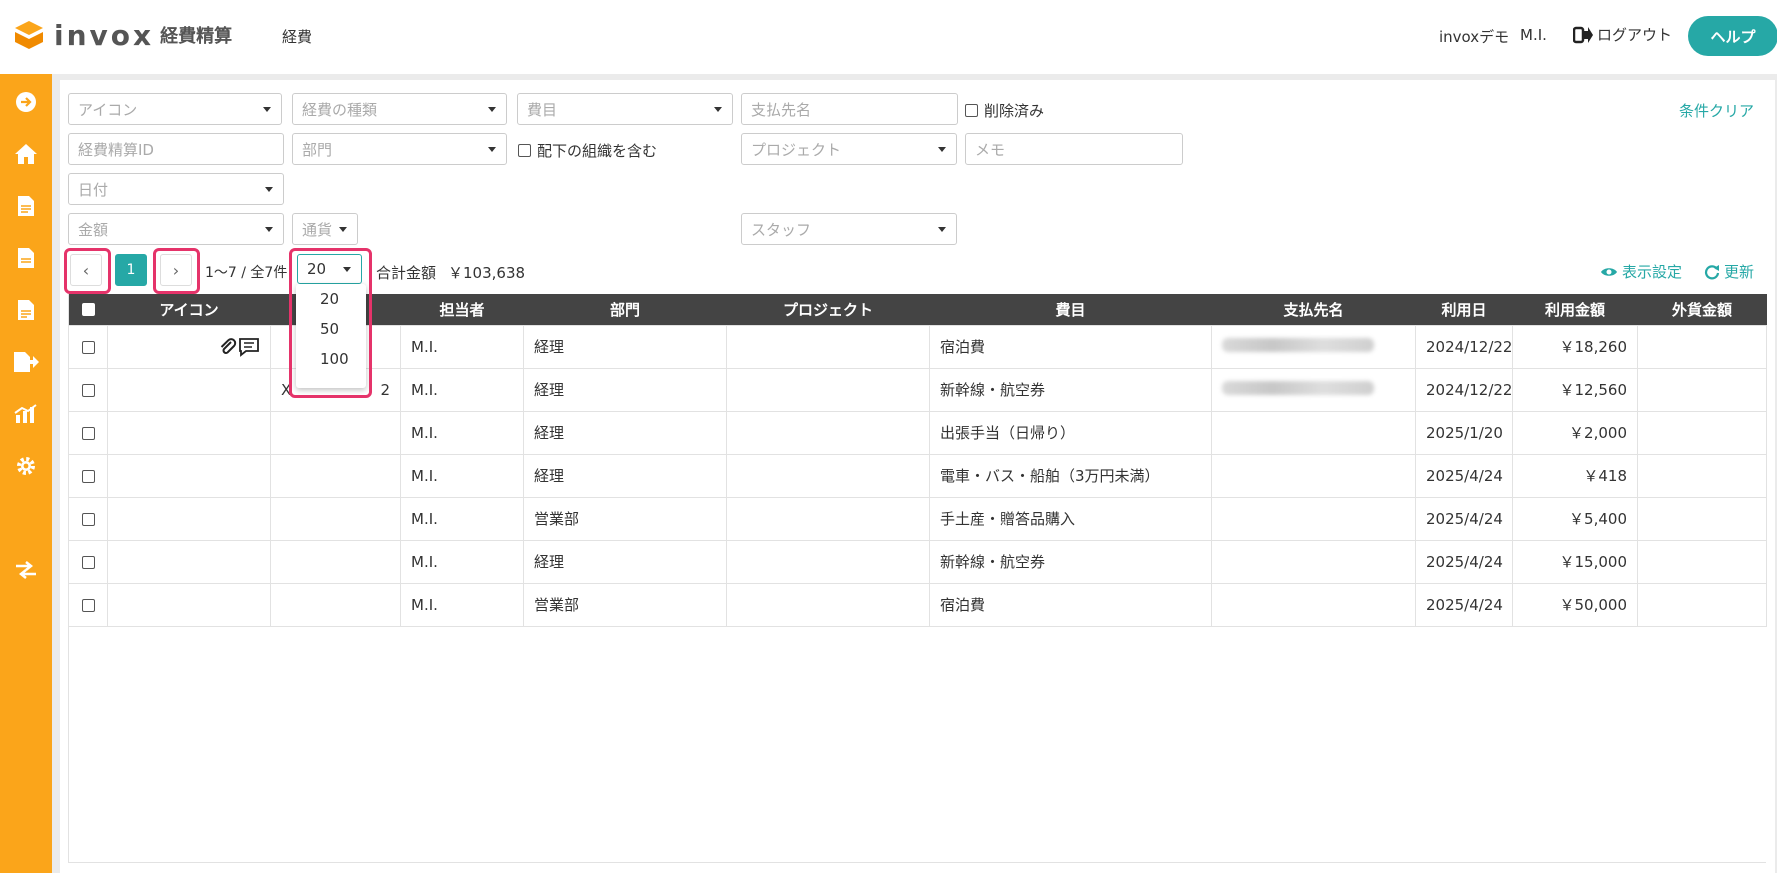 The height and width of the screenshot is (873, 1777). What do you see at coordinates (116, 149) in the screenshot?
I see `report-id-placeholder: 経費精算ID` at bounding box center [116, 149].